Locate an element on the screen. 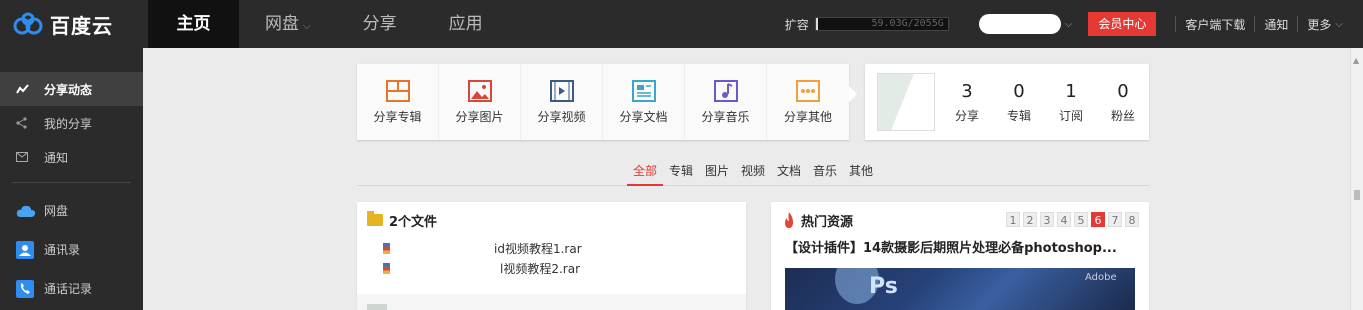 The width and height of the screenshot is (1363, 310). sidebar-item-contacts: 通讯录 is located at coordinates (71, 249).